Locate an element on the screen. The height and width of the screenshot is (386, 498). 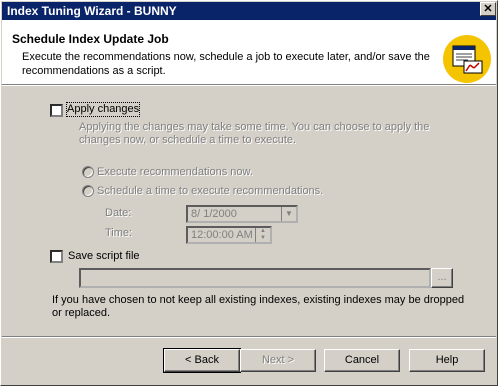
back-button-label: < Back is located at coordinates (202, 360).